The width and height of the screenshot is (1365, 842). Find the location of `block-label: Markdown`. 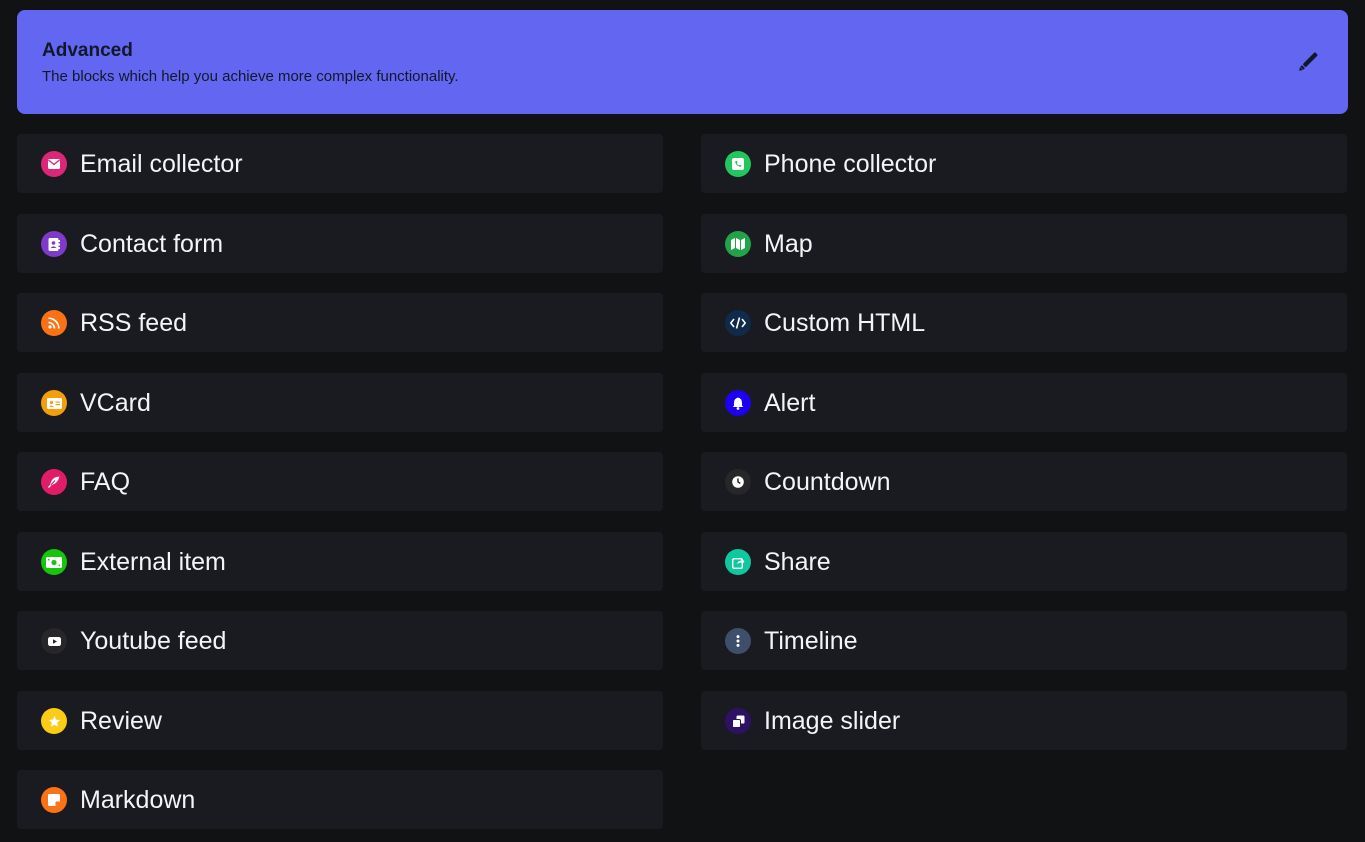

block-label: Markdown is located at coordinates (138, 800).